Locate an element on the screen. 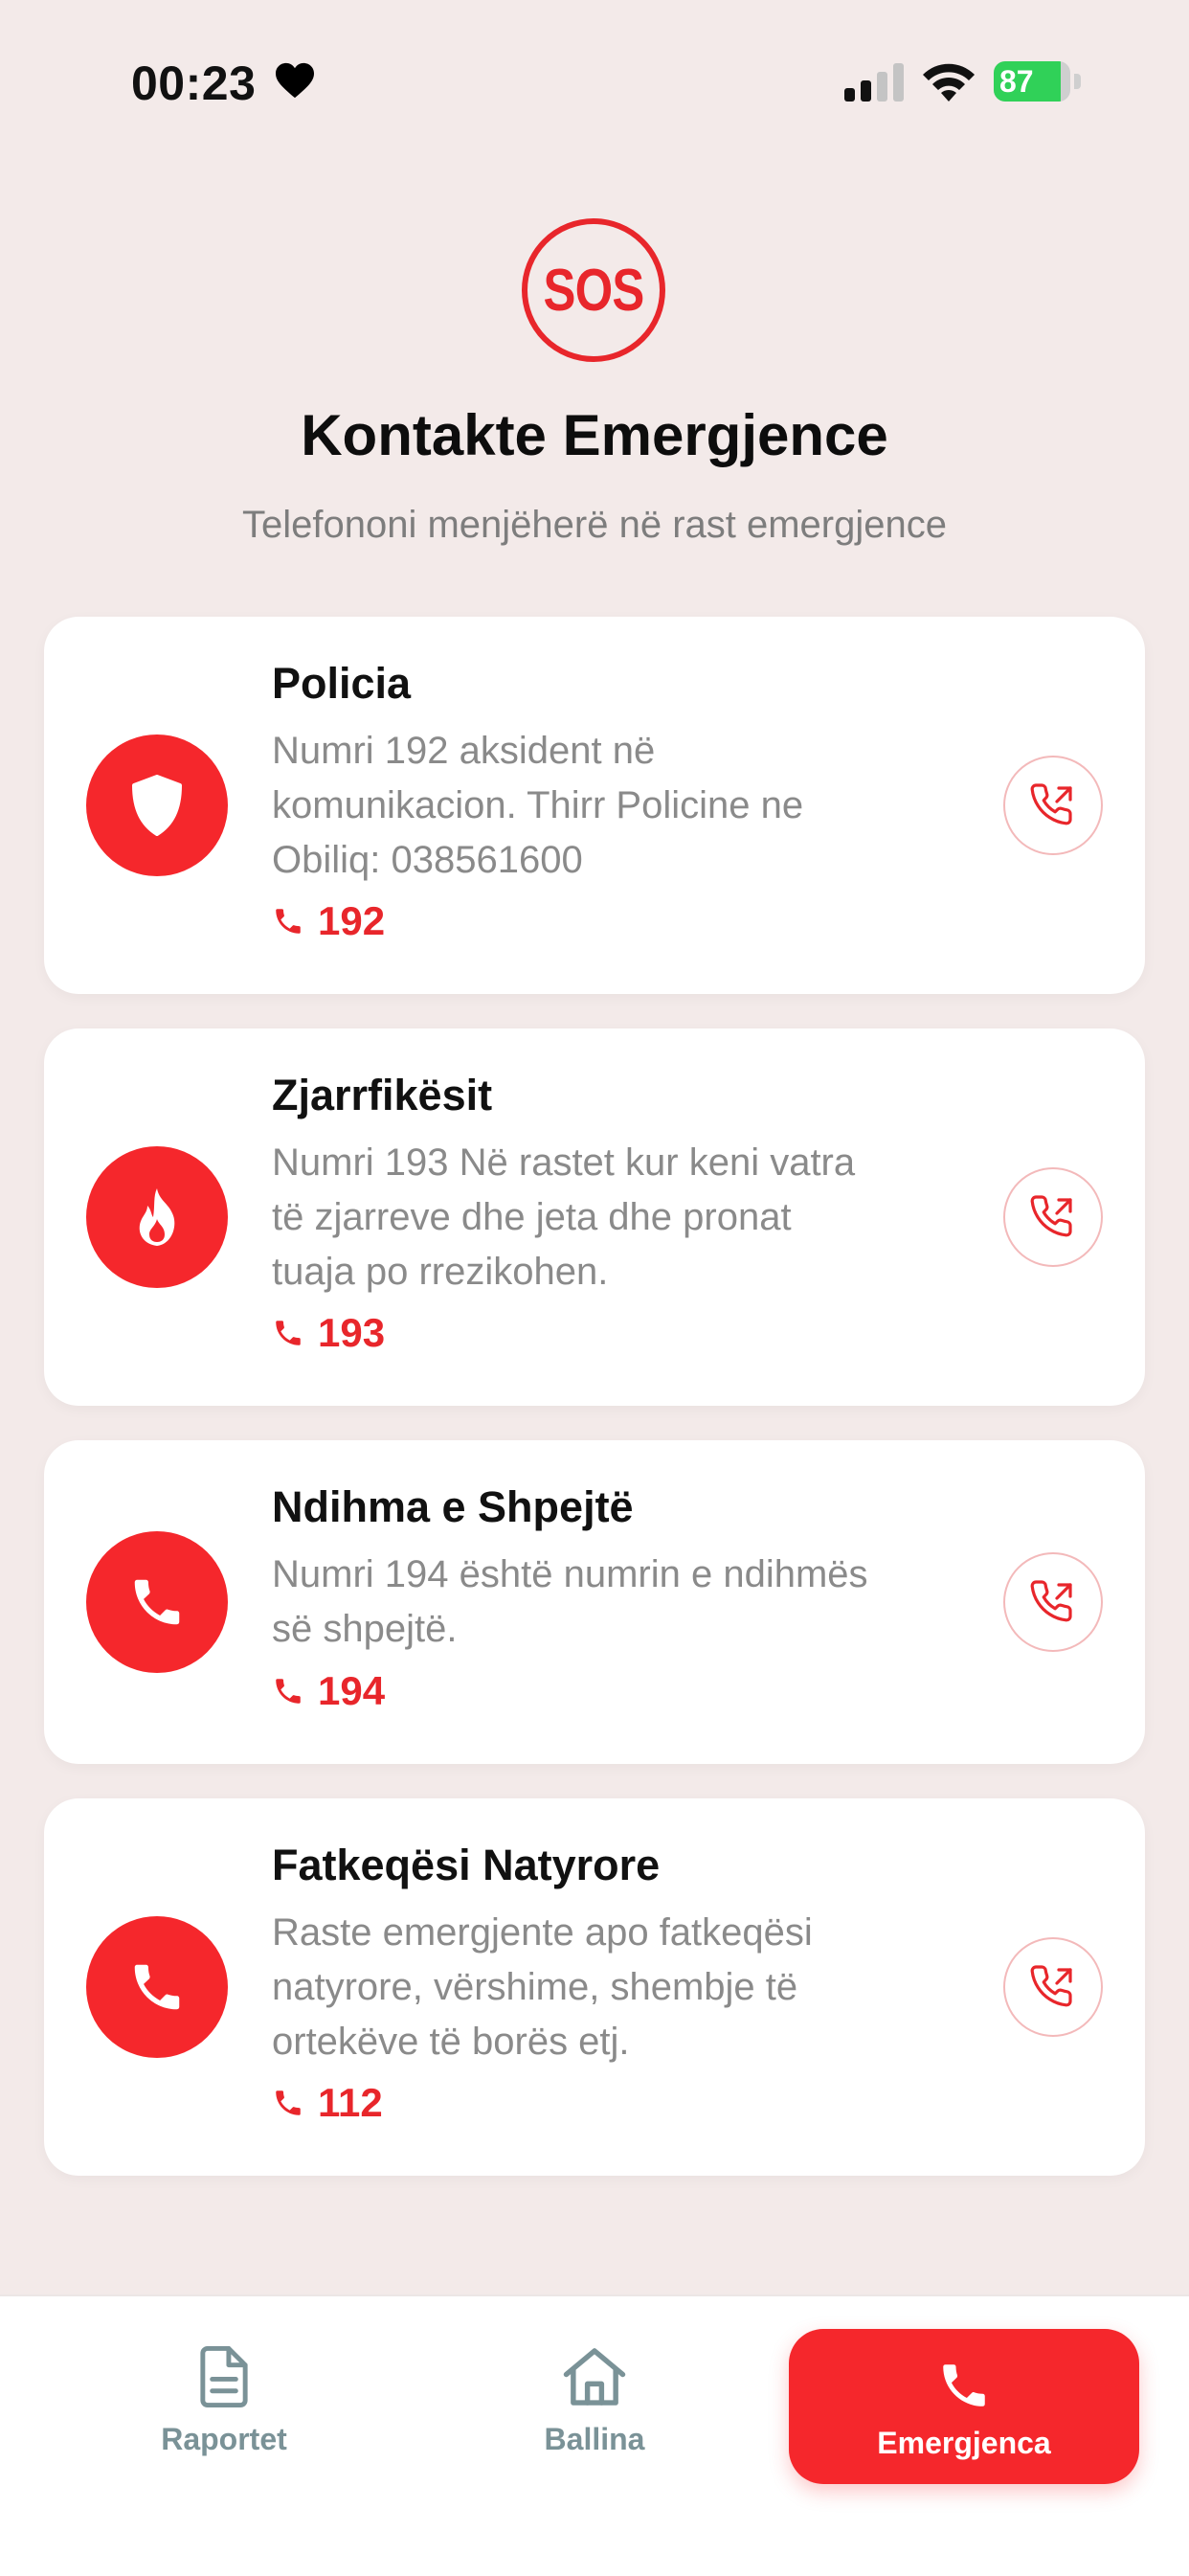  bottom-nav: Raportet Ballina Emergjenca is located at coordinates (594, 2435).